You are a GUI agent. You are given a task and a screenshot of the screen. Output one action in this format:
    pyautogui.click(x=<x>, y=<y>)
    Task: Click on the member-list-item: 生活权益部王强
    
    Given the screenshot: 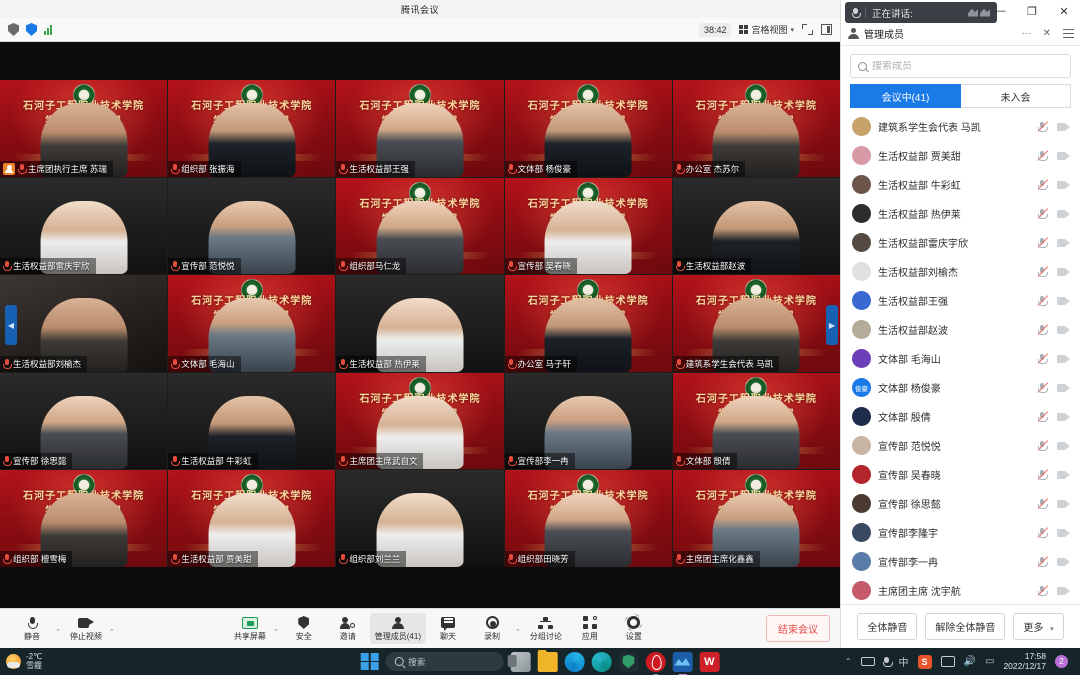 What is the action you would take?
    pyautogui.click(x=960, y=300)
    